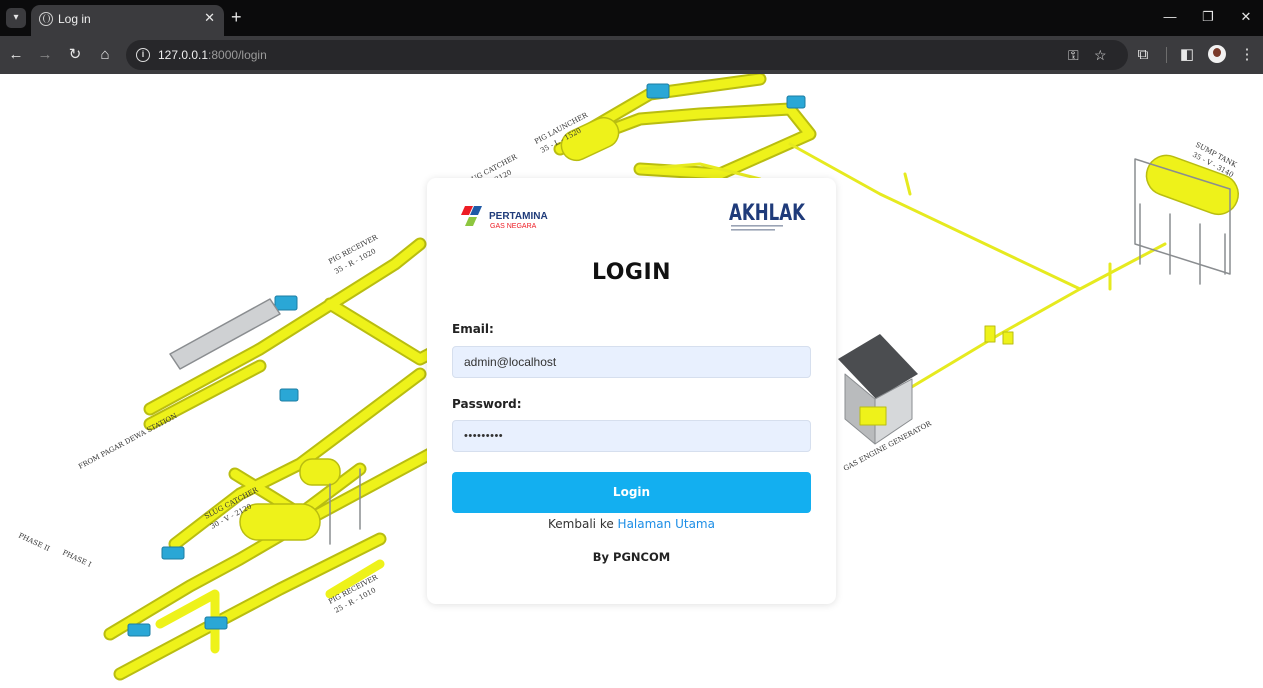 The image size is (1263, 688). What do you see at coordinates (631, 362) in the screenshot?
I see `email-field: admin@localhost` at bounding box center [631, 362].